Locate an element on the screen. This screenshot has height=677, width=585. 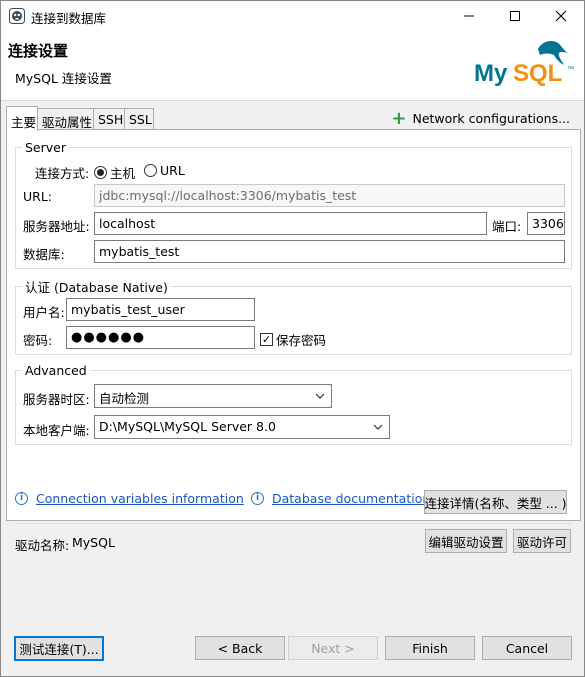
database-label: 数据库: is located at coordinates (44, 254).